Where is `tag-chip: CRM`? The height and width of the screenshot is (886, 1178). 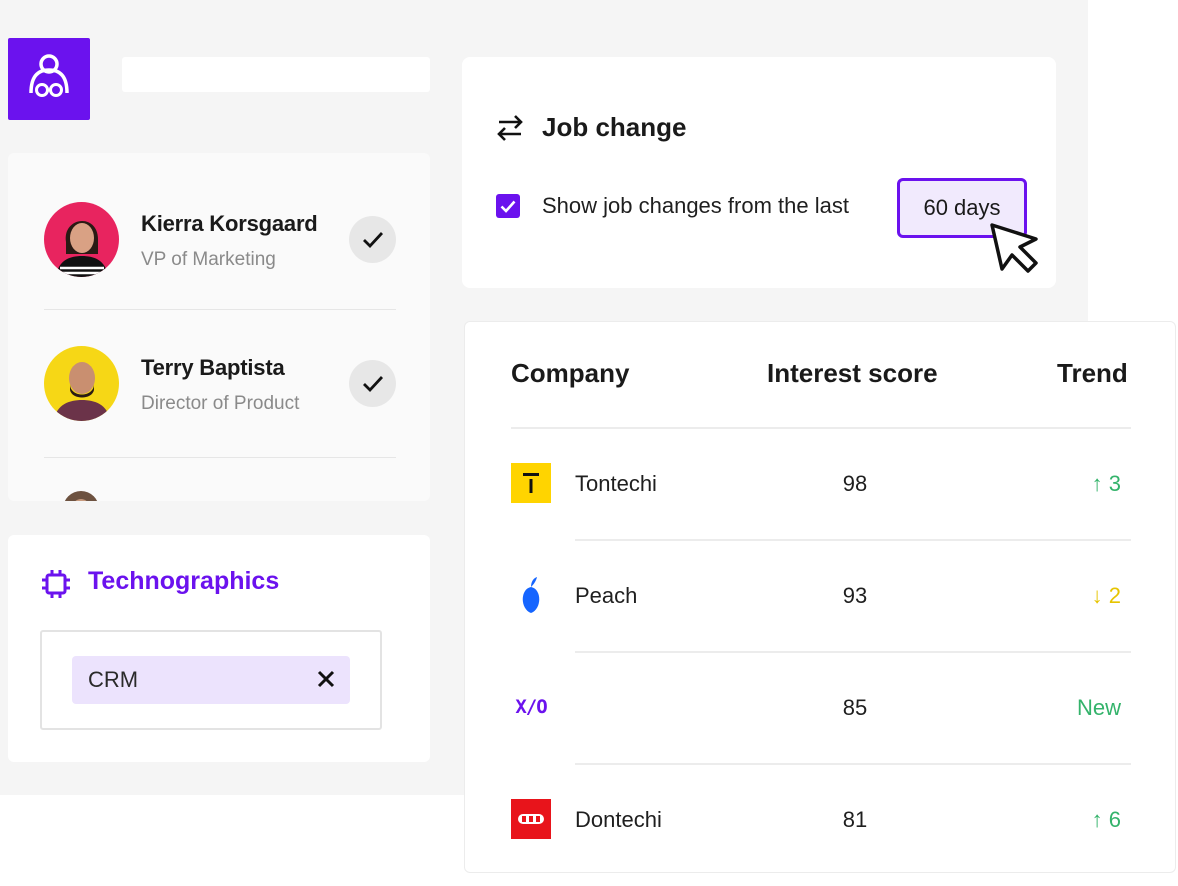
tag-chip: CRM is located at coordinates (211, 680).